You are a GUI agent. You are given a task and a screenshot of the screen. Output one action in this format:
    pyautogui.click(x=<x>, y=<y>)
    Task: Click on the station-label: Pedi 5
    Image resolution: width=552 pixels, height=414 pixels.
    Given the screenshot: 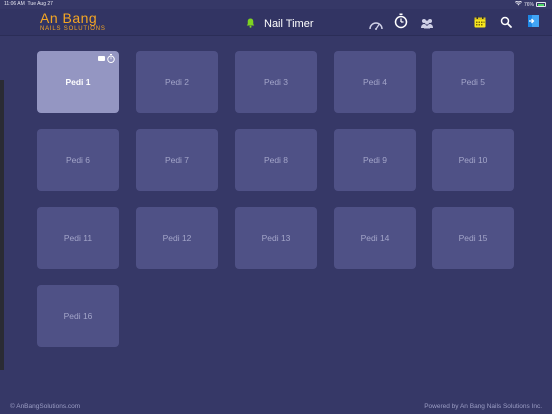 What is the action you would take?
    pyautogui.click(x=473, y=82)
    